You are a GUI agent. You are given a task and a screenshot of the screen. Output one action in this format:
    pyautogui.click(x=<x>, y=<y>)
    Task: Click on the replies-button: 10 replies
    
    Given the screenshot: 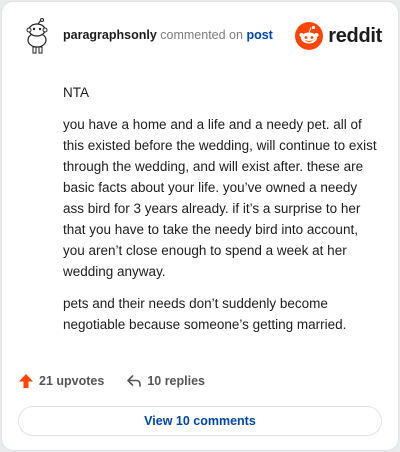 What is the action you would take?
    pyautogui.click(x=165, y=381)
    